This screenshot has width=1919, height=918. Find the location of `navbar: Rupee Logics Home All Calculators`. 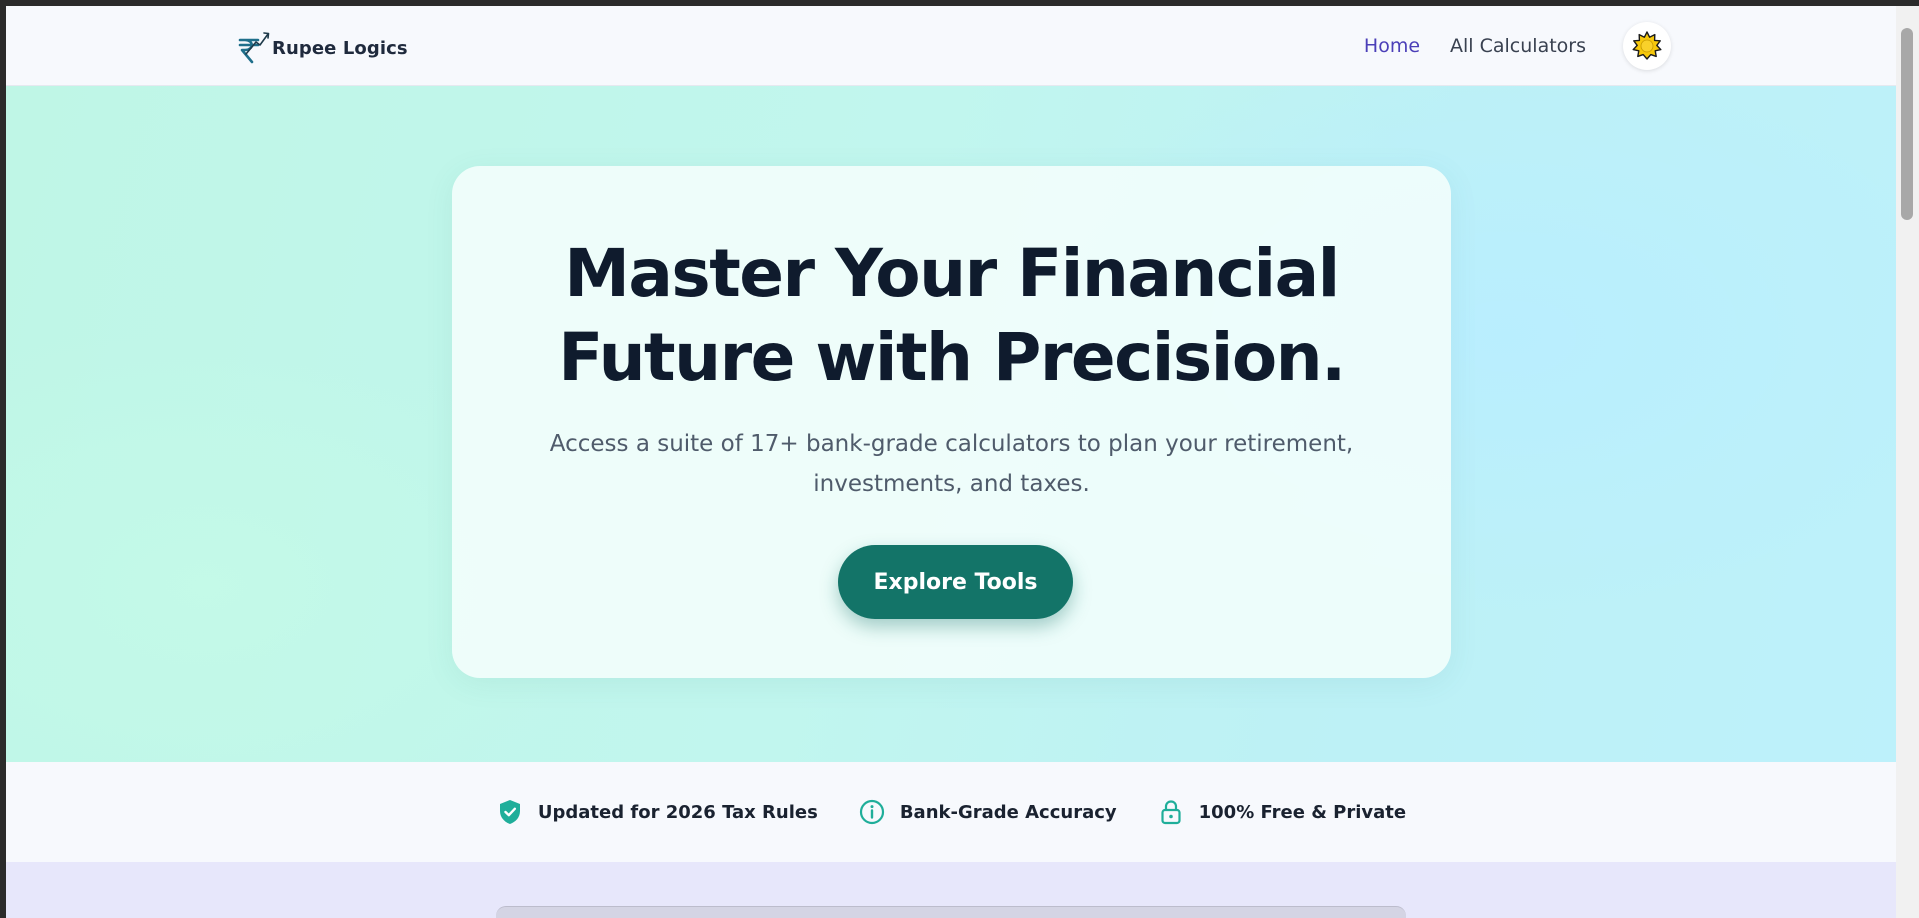

navbar: Rupee Logics Home All Calculators is located at coordinates (951, 46).